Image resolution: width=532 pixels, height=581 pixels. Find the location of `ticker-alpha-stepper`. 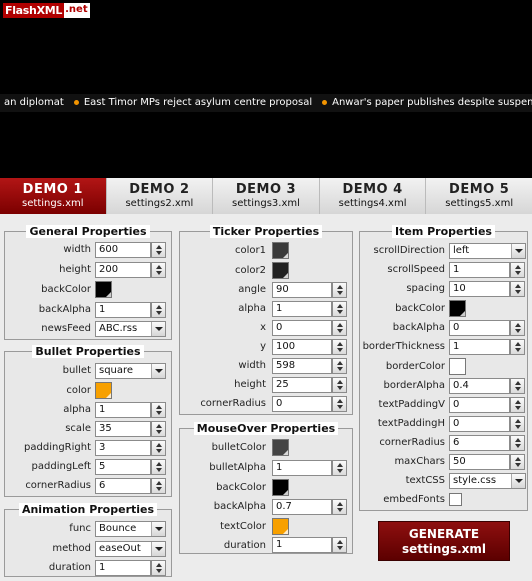

ticker-alpha-stepper is located at coordinates (339, 309).